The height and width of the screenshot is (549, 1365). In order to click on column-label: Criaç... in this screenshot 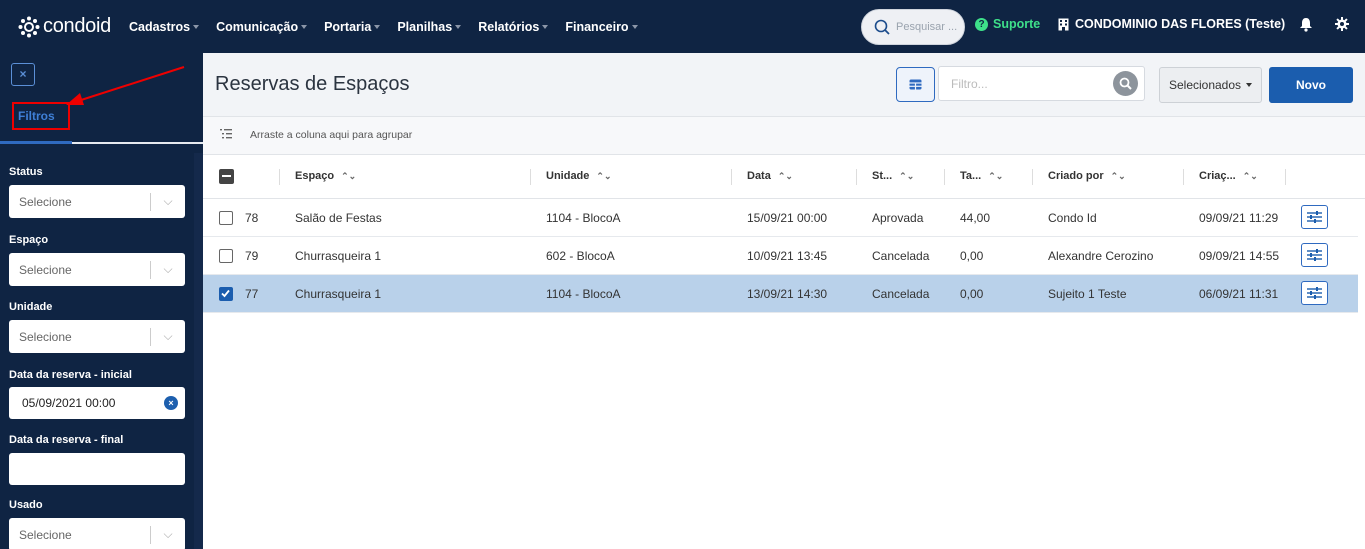, I will do `click(1217, 176)`.